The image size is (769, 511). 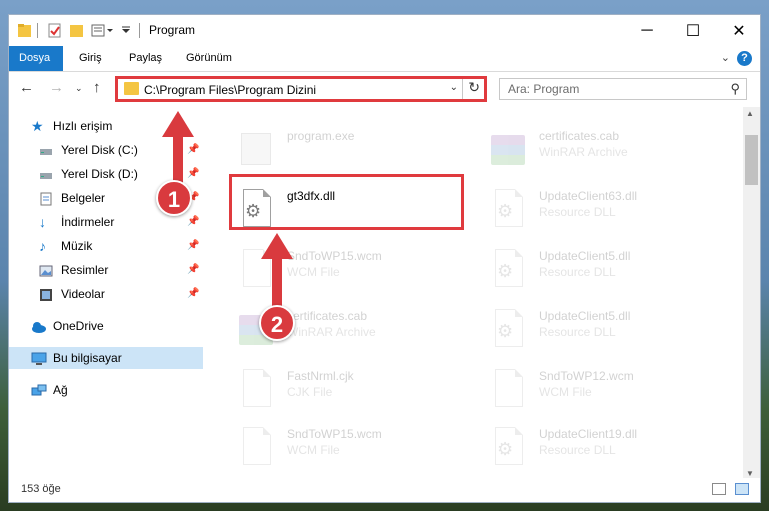 What do you see at coordinates (462, 89) in the screenshot?
I see `address-divider` at bounding box center [462, 89].